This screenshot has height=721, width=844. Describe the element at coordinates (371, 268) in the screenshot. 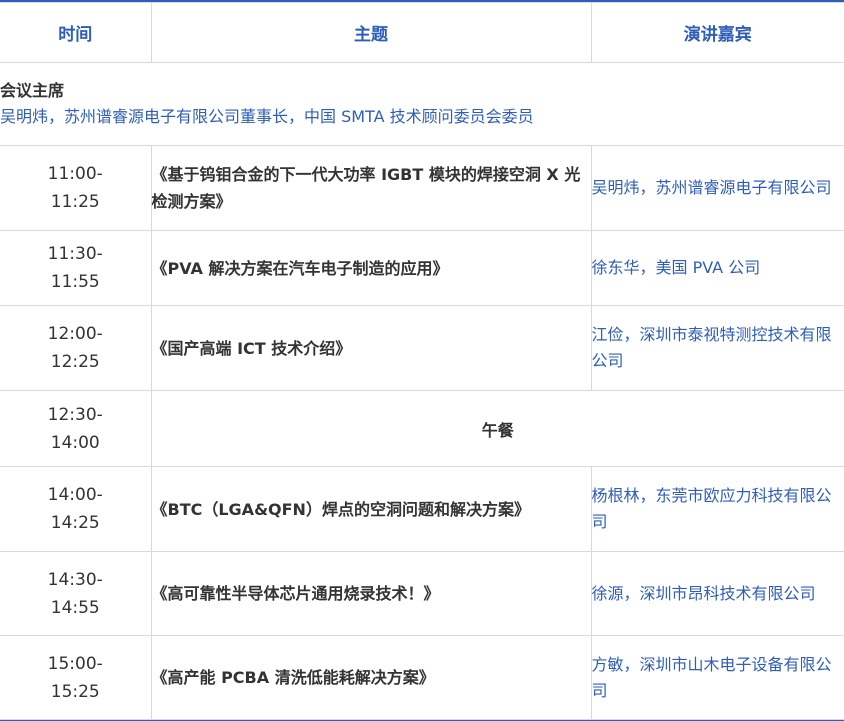

I see `session-topic: 《PVA 解决方案在汽车电子制造的应用》` at that location.